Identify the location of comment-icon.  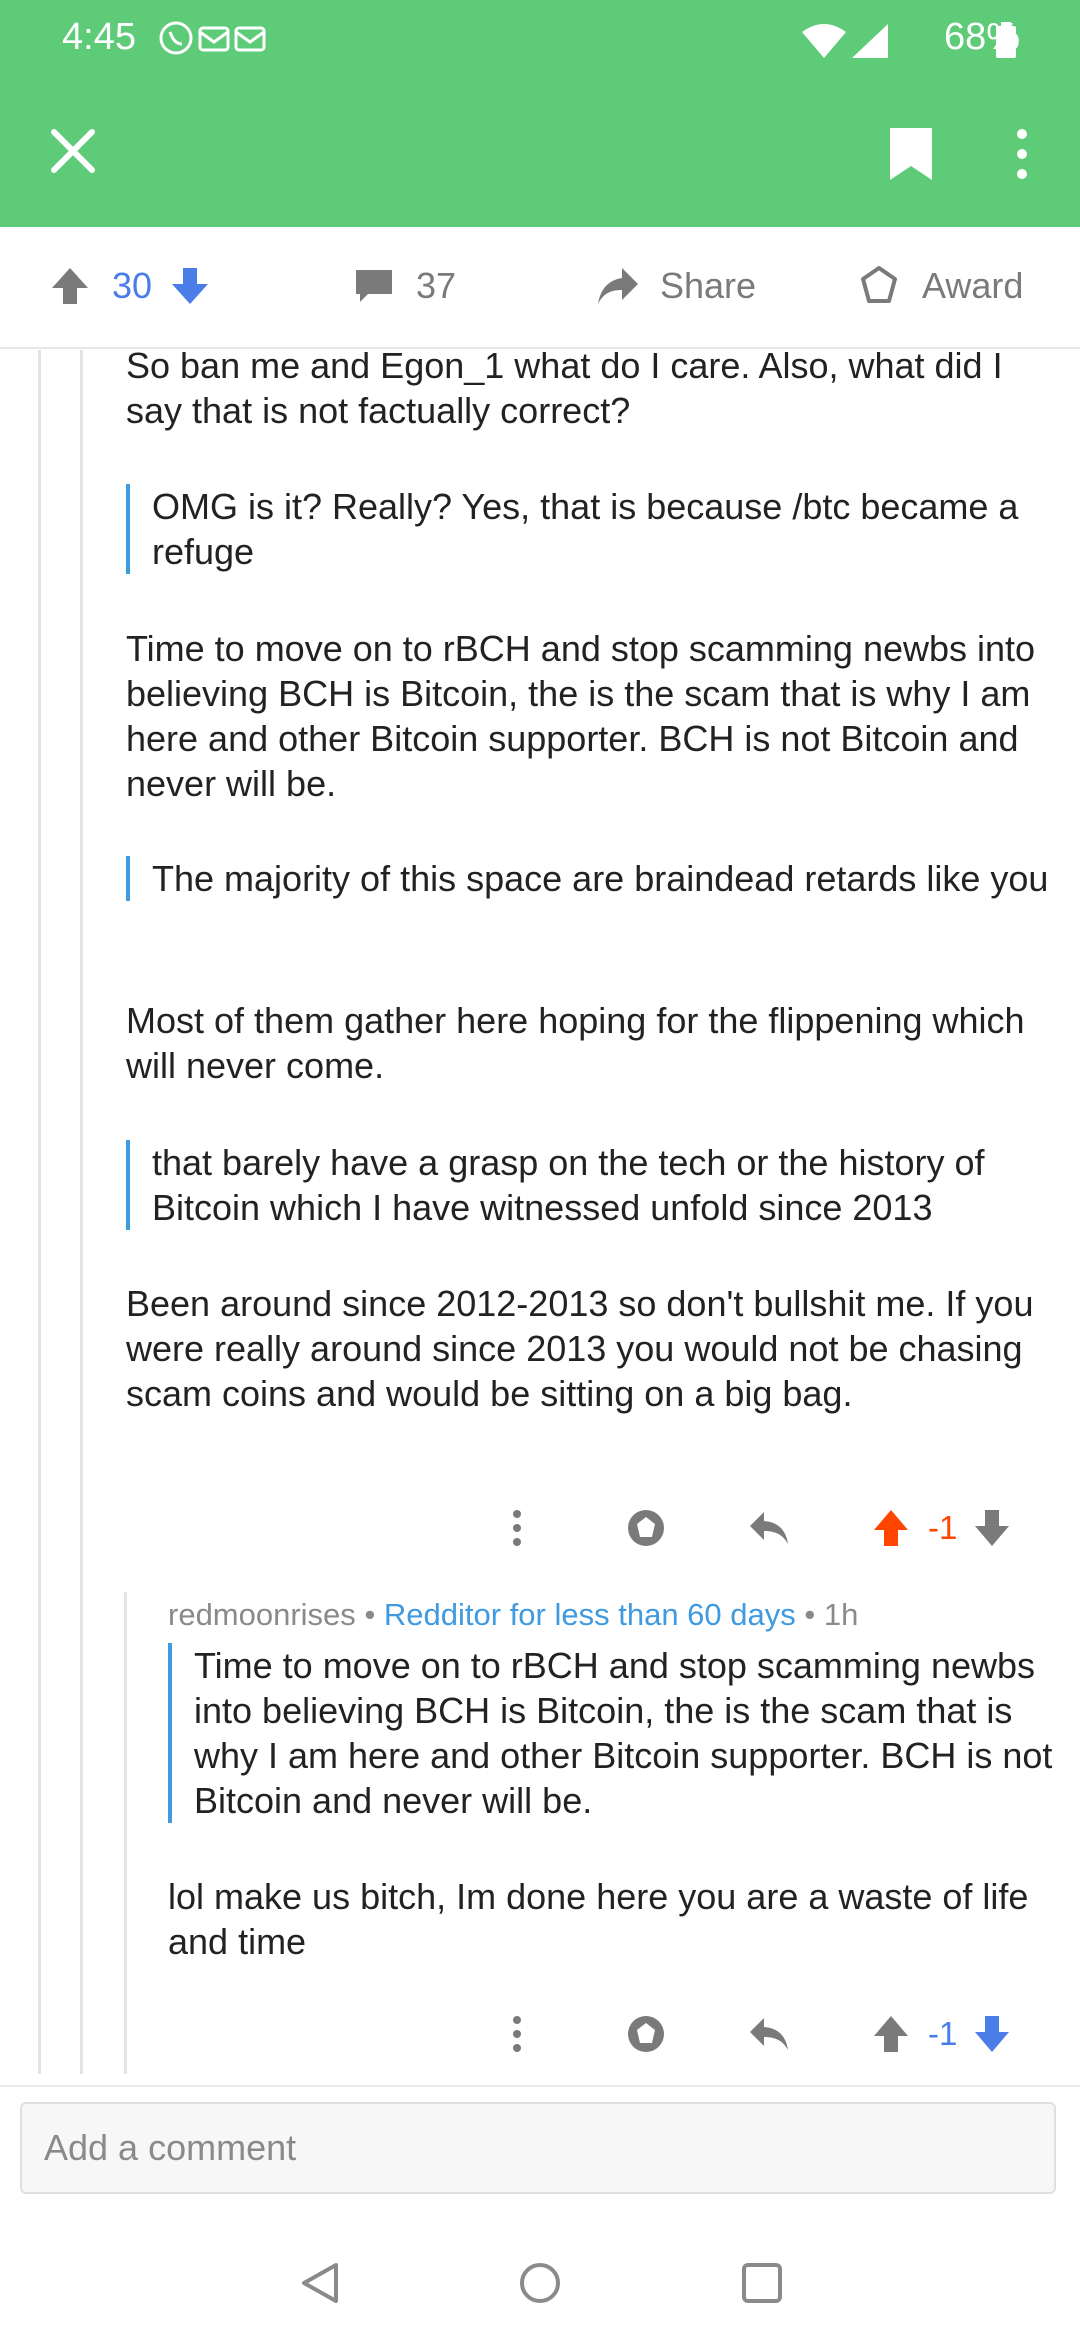
(374, 286).